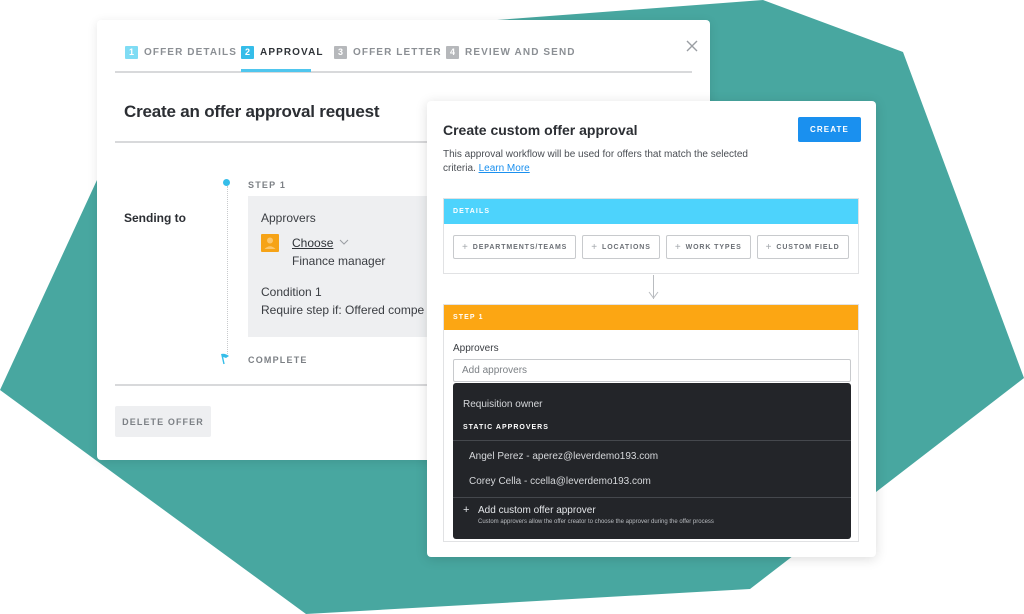 The width and height of the screenshot is (1024, 614). What do you see at coordinates (563, 456) in the screenshot?
I see `option-static-approver: Angel Perez - aperez@leverdemo193.com` at bounding box center [563, 456].